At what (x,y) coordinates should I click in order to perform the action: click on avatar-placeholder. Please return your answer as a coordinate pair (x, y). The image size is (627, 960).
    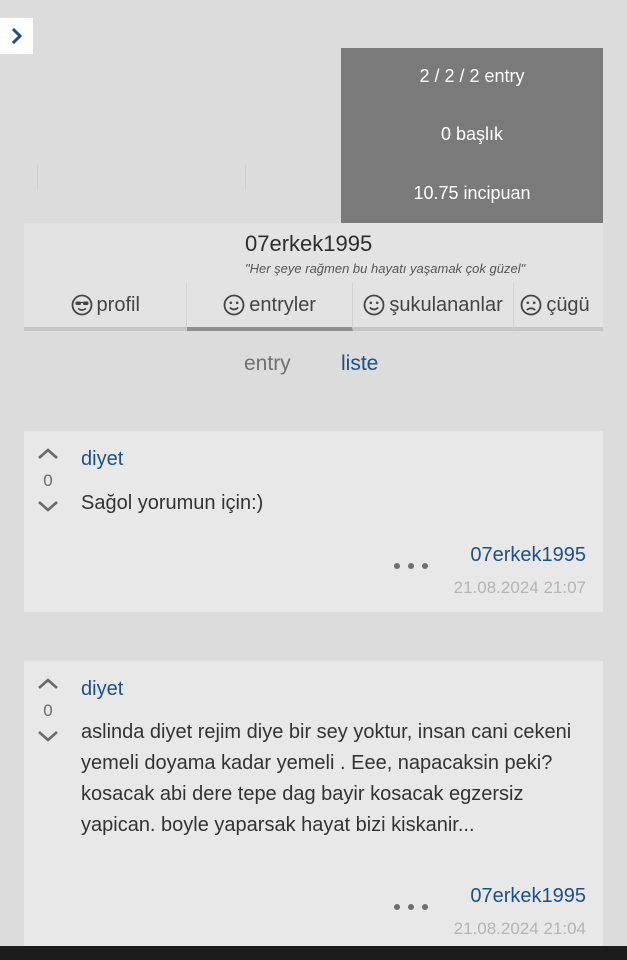
    Looking at the image, I should click on (142, 133).